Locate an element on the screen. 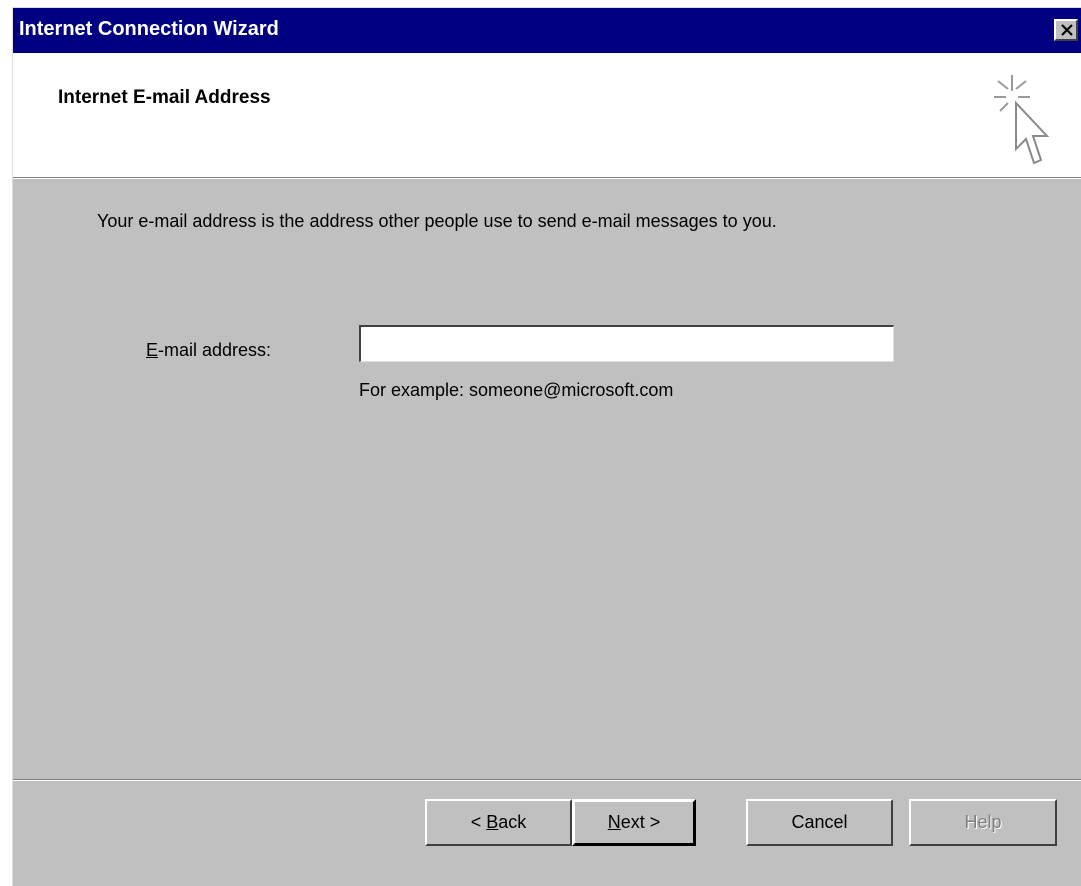 Image resolution: width=1081 pixels, height=886 pixels. window-title: Internet Connection Wizard is located at coordinates (149, 29).